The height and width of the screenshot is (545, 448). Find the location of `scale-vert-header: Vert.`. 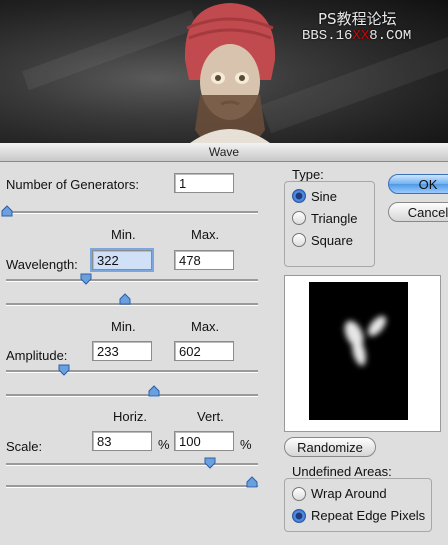

scale-vert-header: Vert. is located at coordinates (210, 416).